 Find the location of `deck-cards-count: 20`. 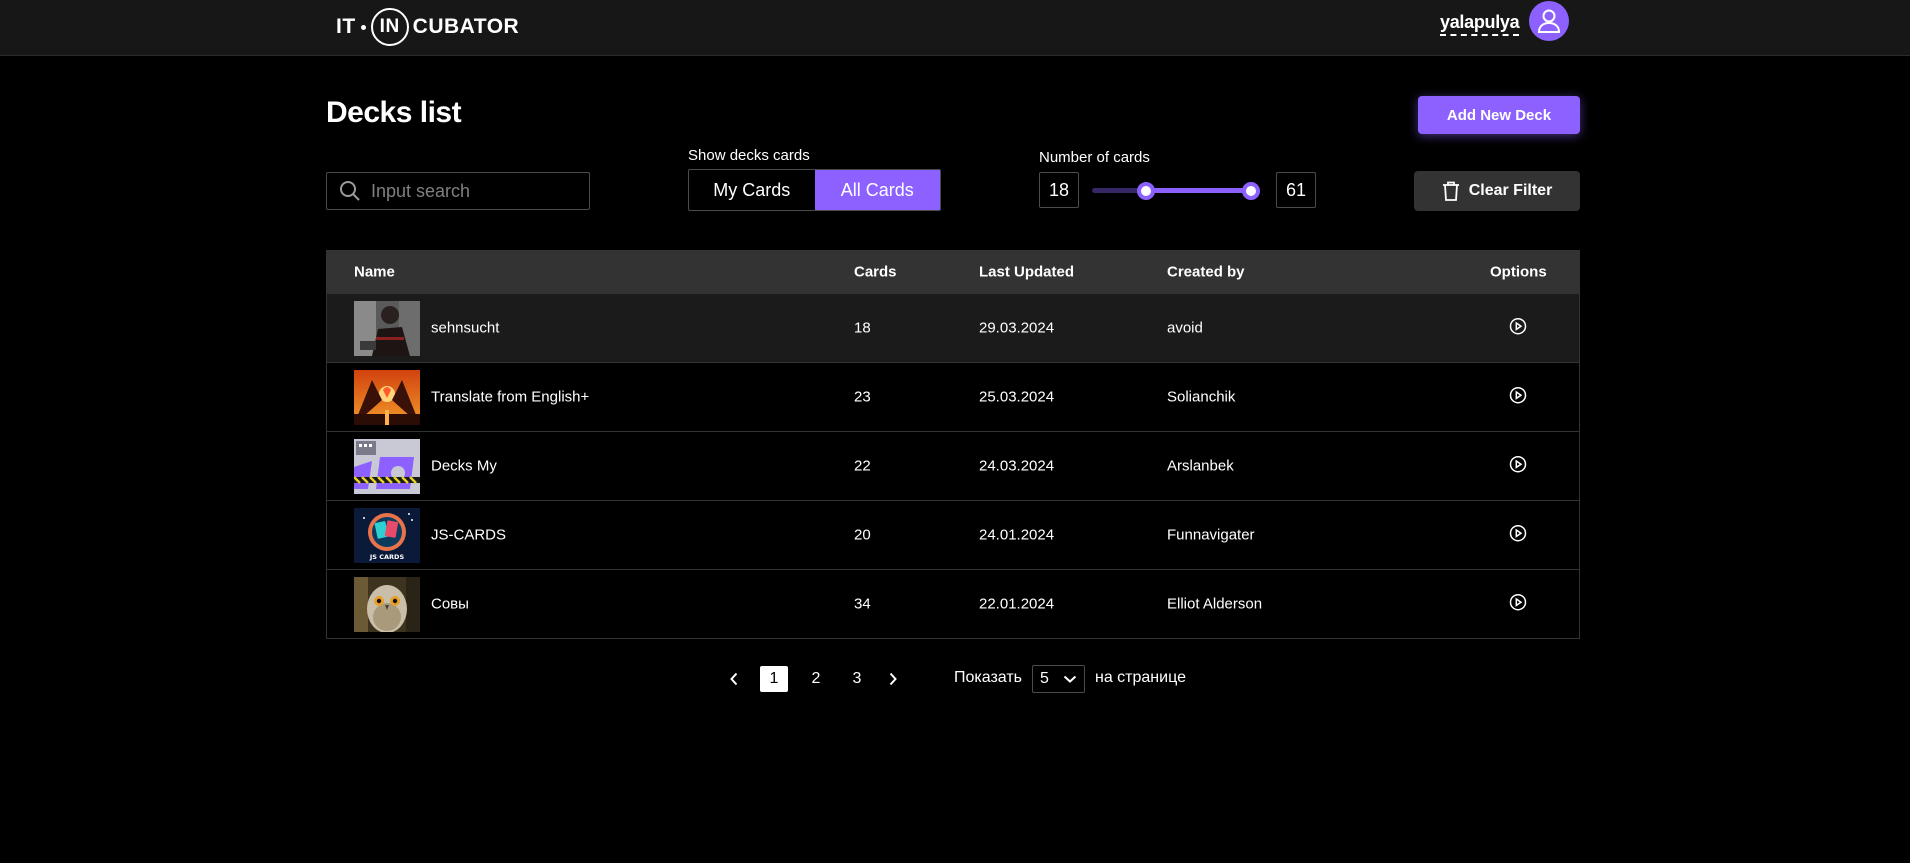

deck-cards-count: 20 is located at coordinates (862, 535).